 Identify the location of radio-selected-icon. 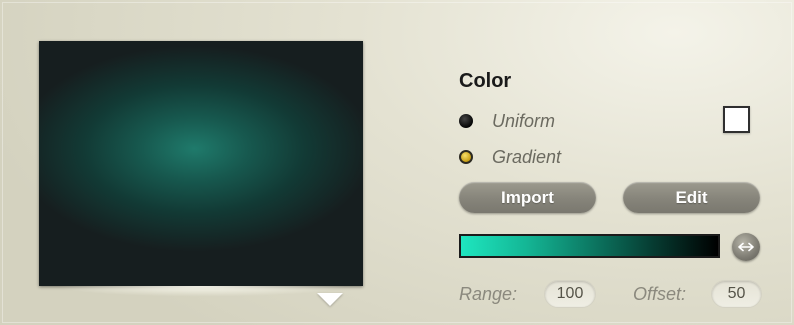
(466, 157).